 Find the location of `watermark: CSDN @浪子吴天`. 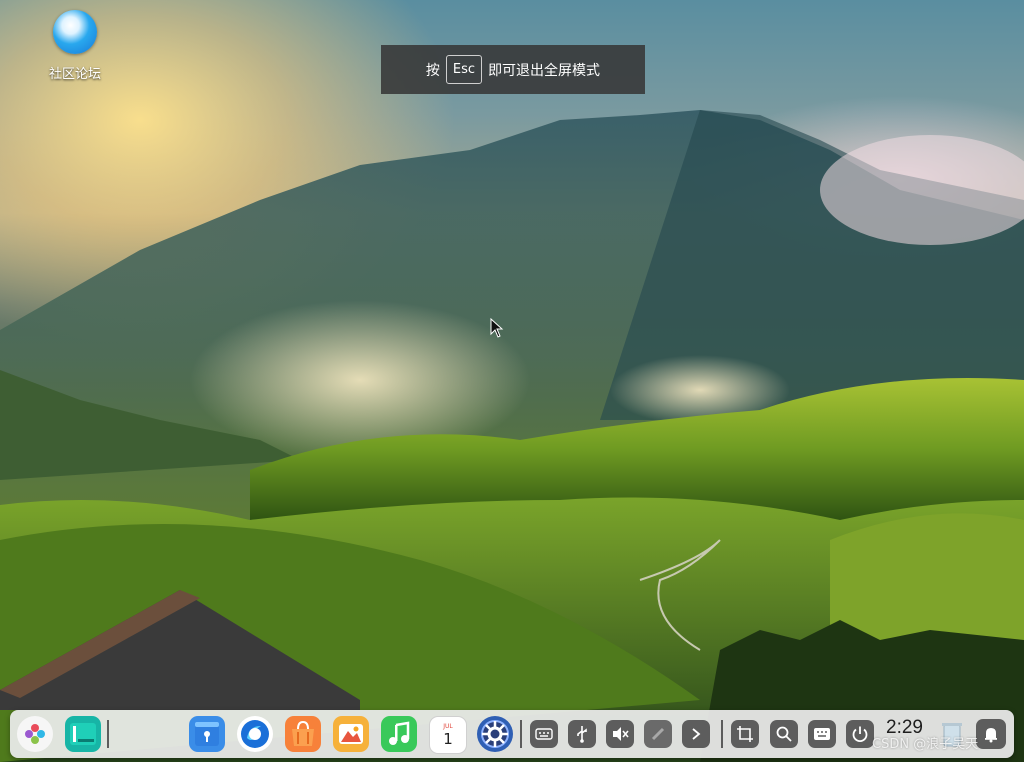

watermark: CSDN @浪子吴天 is located at coordinates (925, 744).